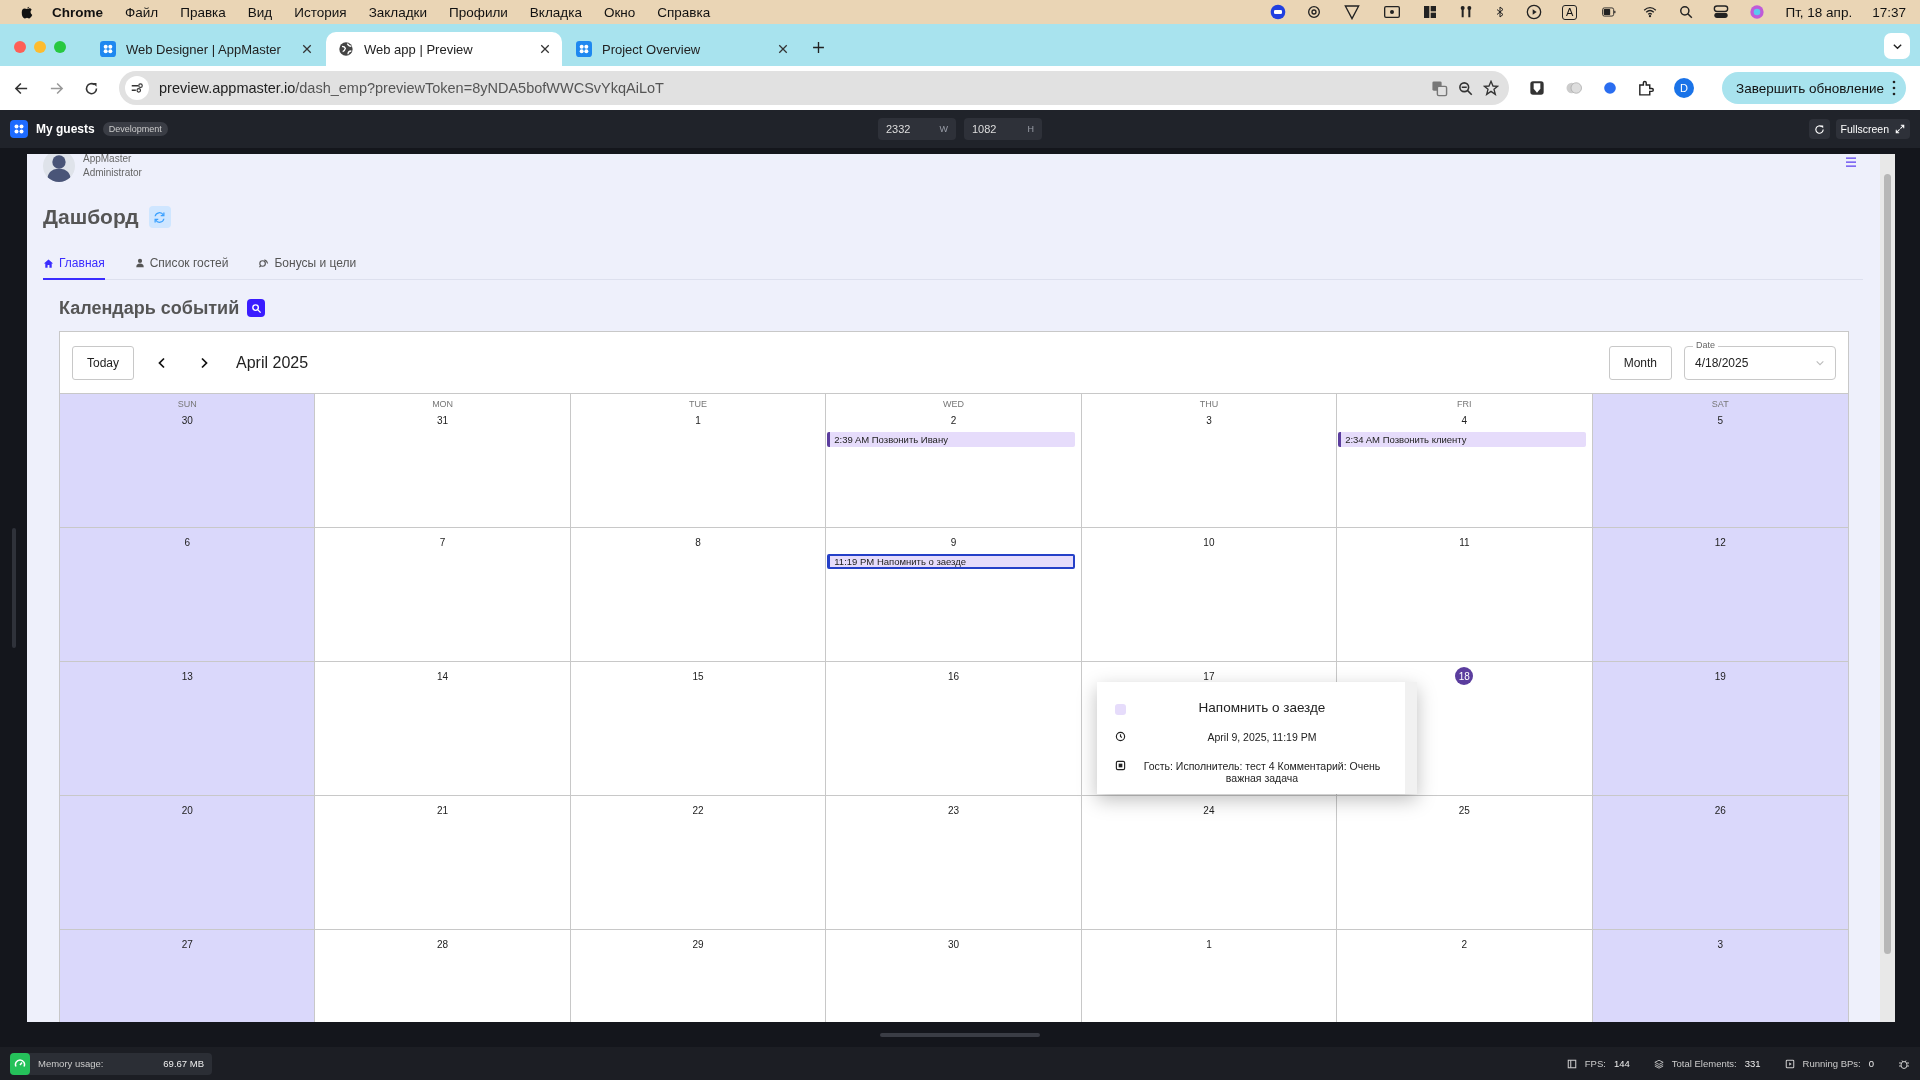  Describe the element at coordinates (149, 308) in the screenshot. I see `section-title: Календарь событий` at that location.